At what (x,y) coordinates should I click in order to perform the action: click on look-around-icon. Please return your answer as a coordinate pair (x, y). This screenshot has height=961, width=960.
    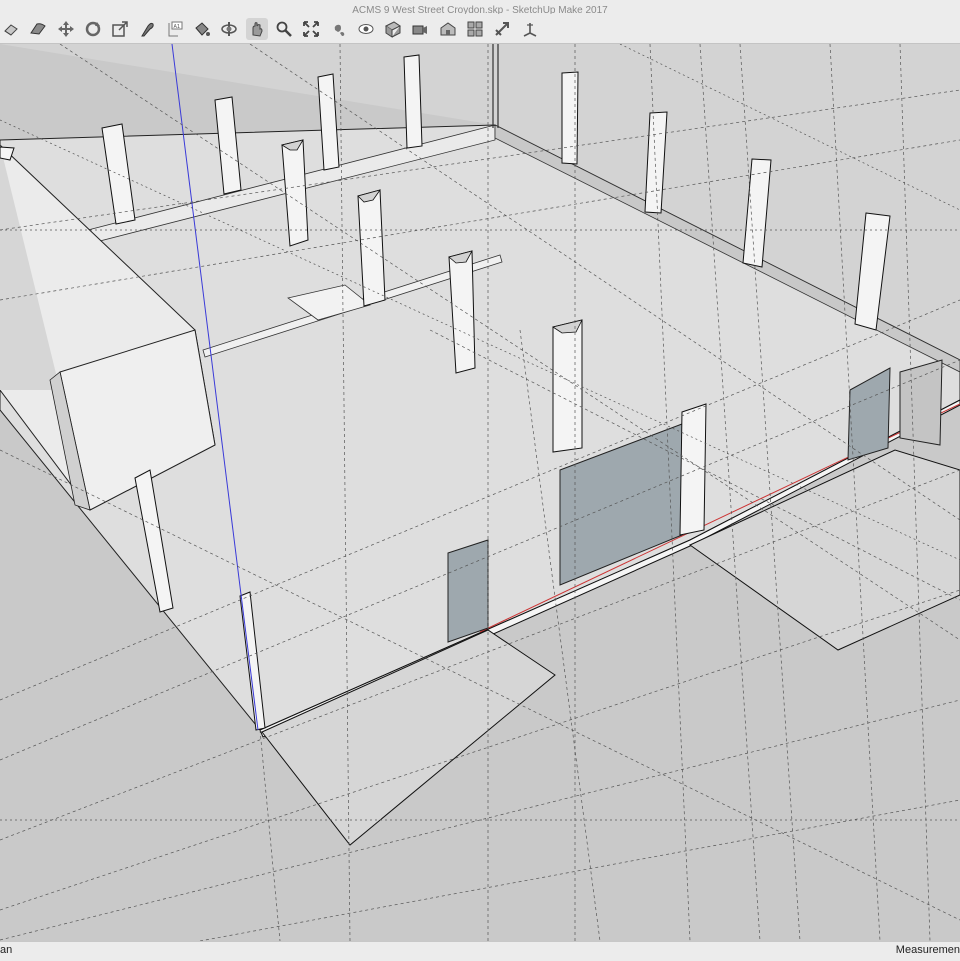
    Looking at the image, I should click on (366, 28).